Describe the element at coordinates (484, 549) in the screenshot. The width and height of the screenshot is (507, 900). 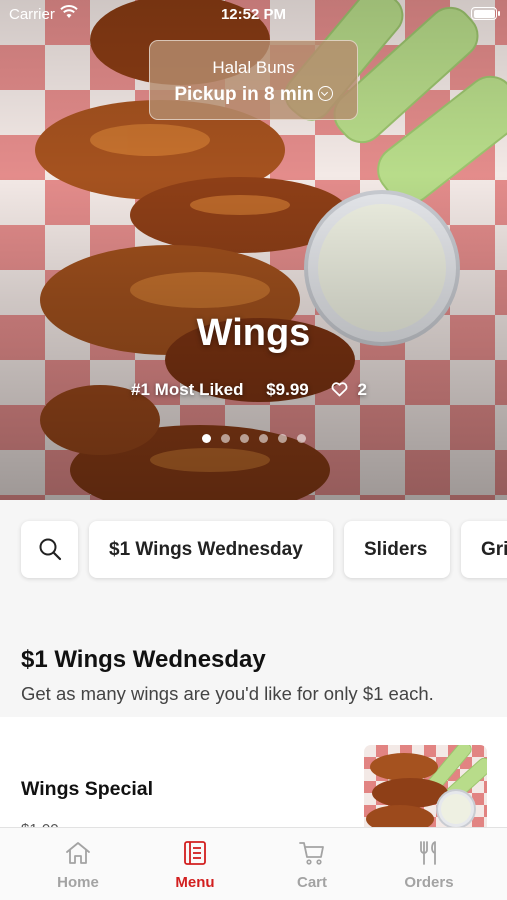
I see `category-chip-grilled: Grilled` at that location.